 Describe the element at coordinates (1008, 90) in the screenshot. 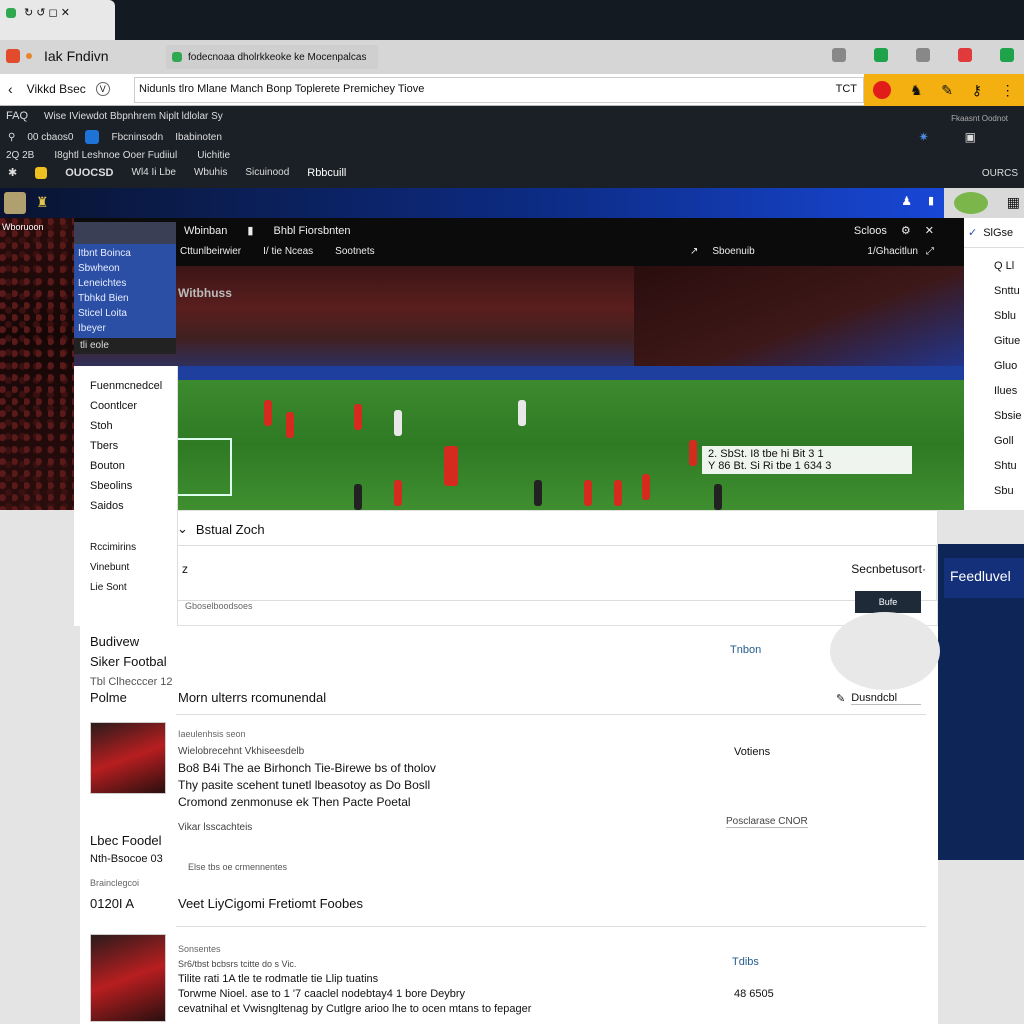

I see `menu-dots-icon: ⋮` at that location.